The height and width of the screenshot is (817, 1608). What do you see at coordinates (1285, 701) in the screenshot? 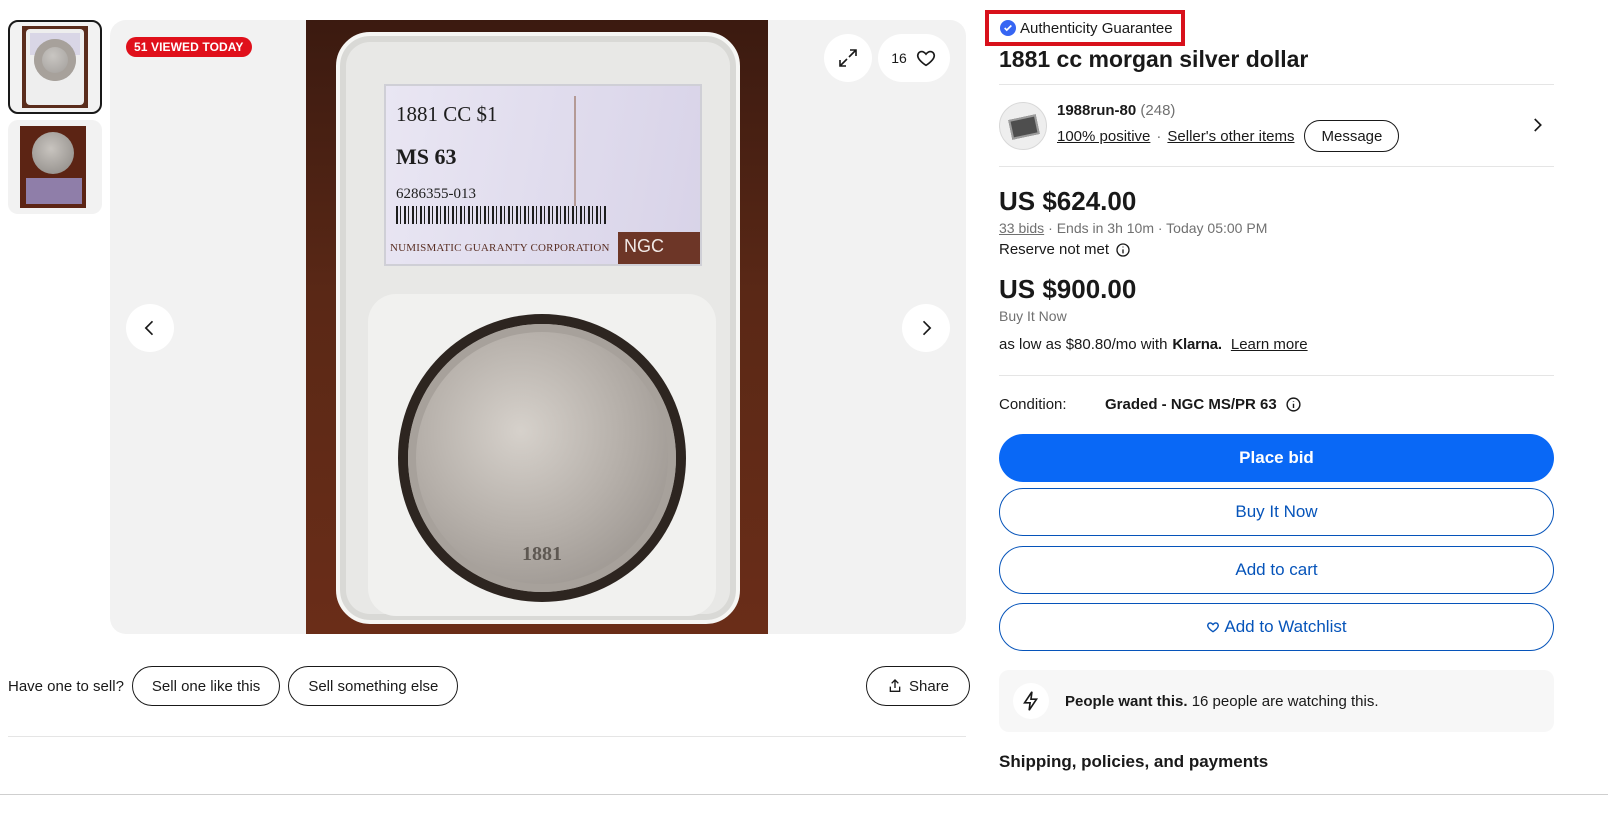
I see `urgency-detail: 16 people are watching this.` at bounding box center [1285, 701].